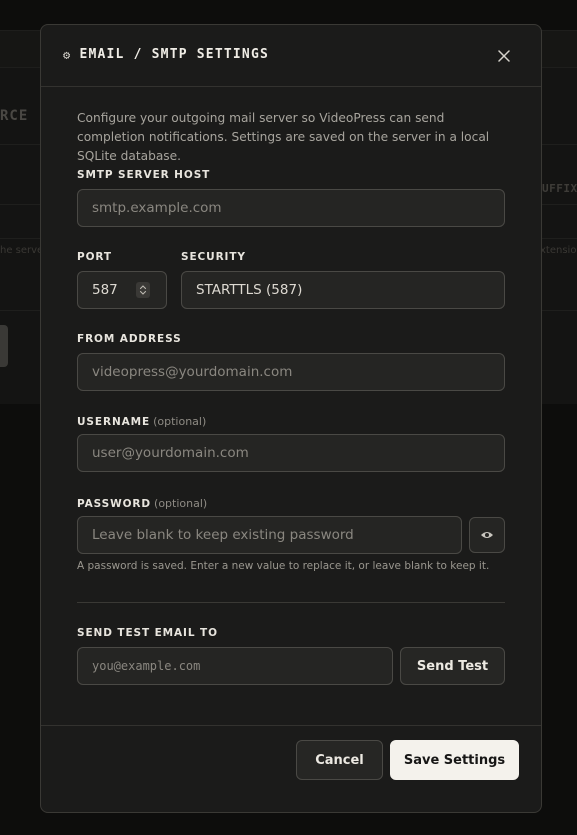 Image resolution: width=577 pixels, height=835 pixels. What do you see at coordinates (291, 208) in the screenshot?
I see `smtp-host-input: smtp.example.com` at bounding box center [291, 208].